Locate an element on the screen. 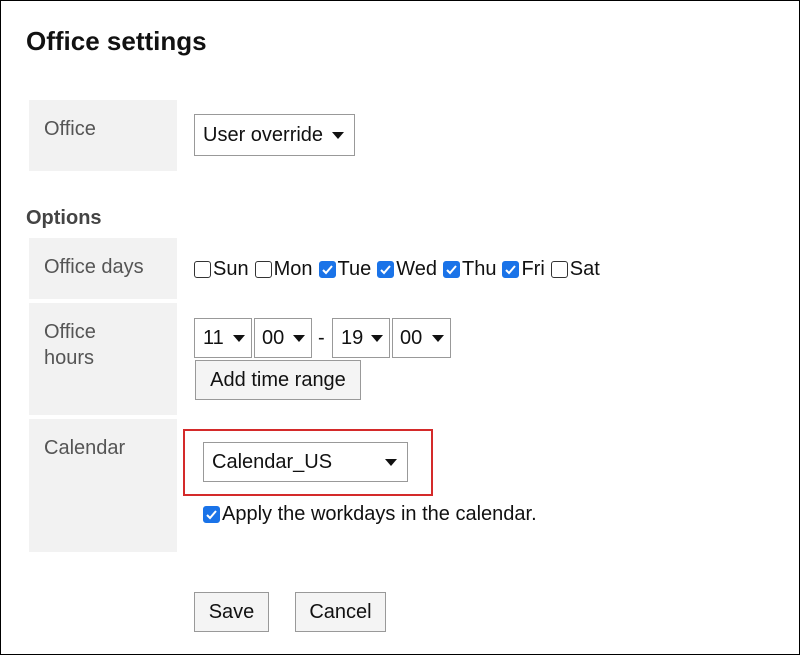 This screenshot has height=655, width=800. end-minute-select: 00 is located at coordinates (421, 338).